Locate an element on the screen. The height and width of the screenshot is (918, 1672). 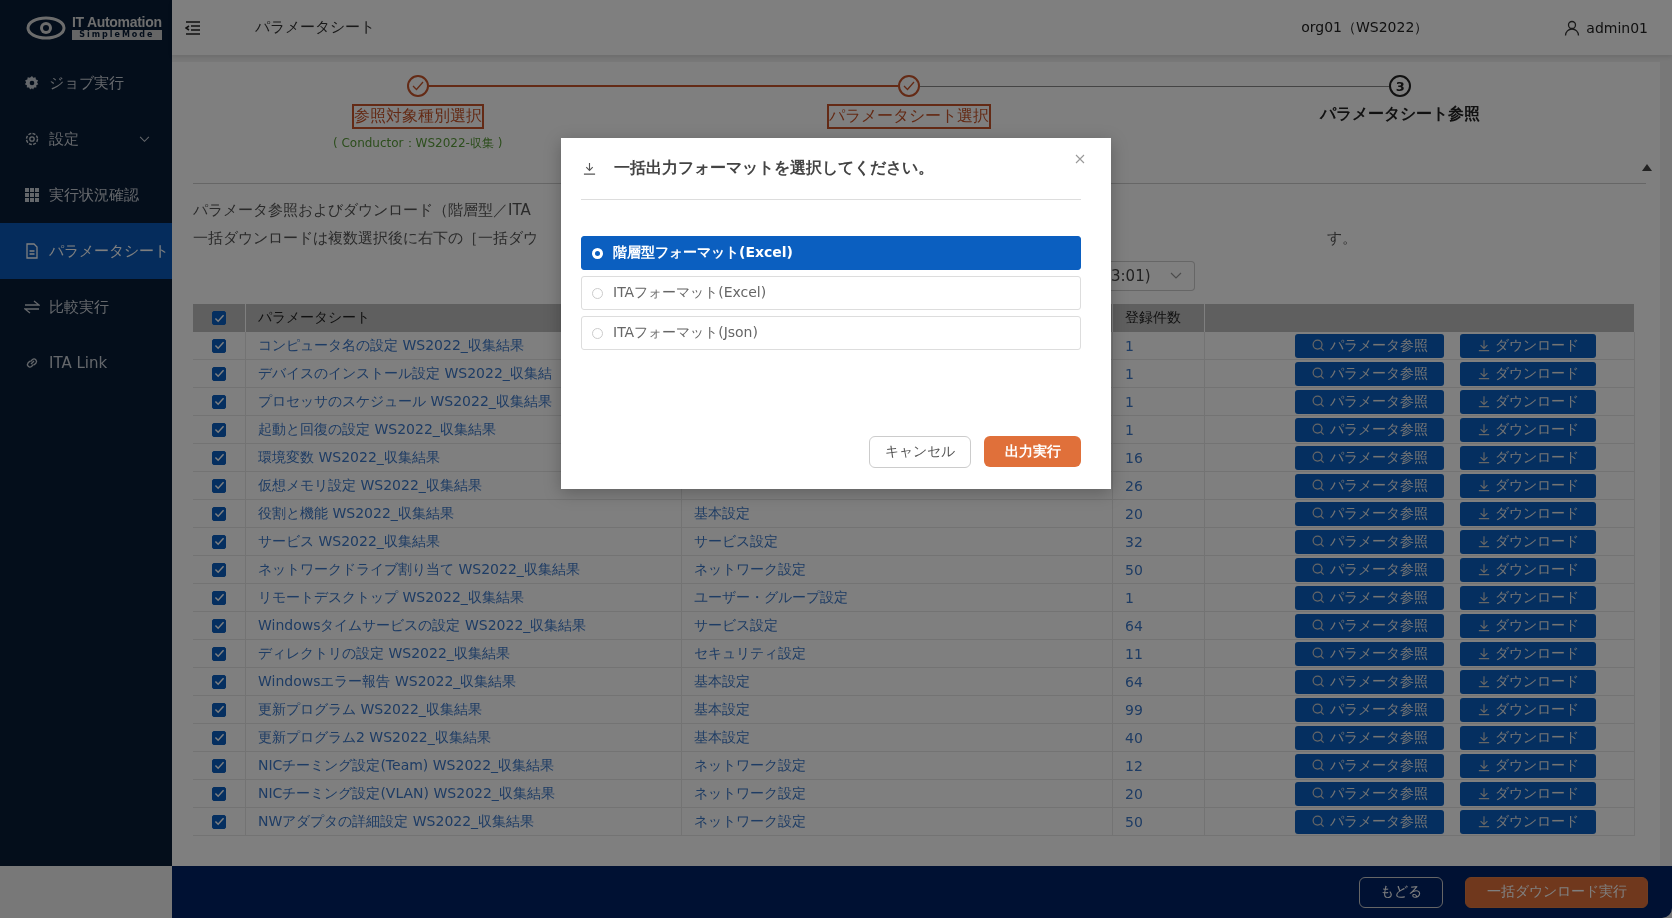
column-header: 登録件数 is located at coordinates (1153, 318).